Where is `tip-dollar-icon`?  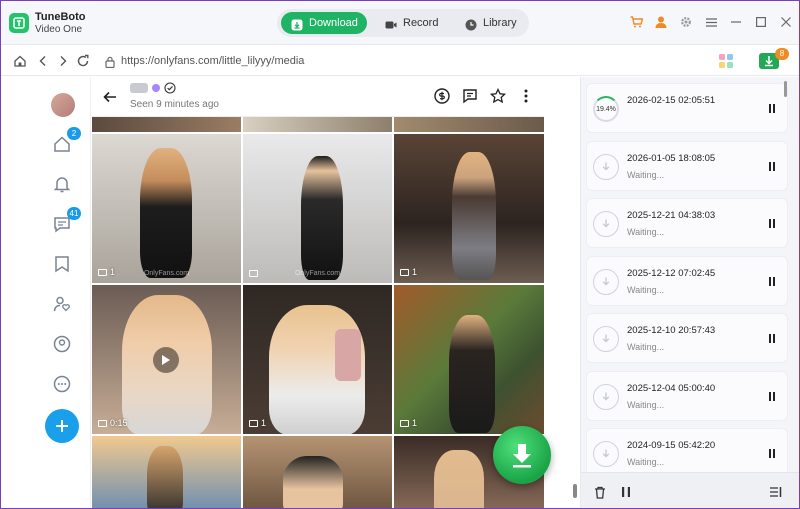 tip-dollar-icon is located at coordinates (442, 96).